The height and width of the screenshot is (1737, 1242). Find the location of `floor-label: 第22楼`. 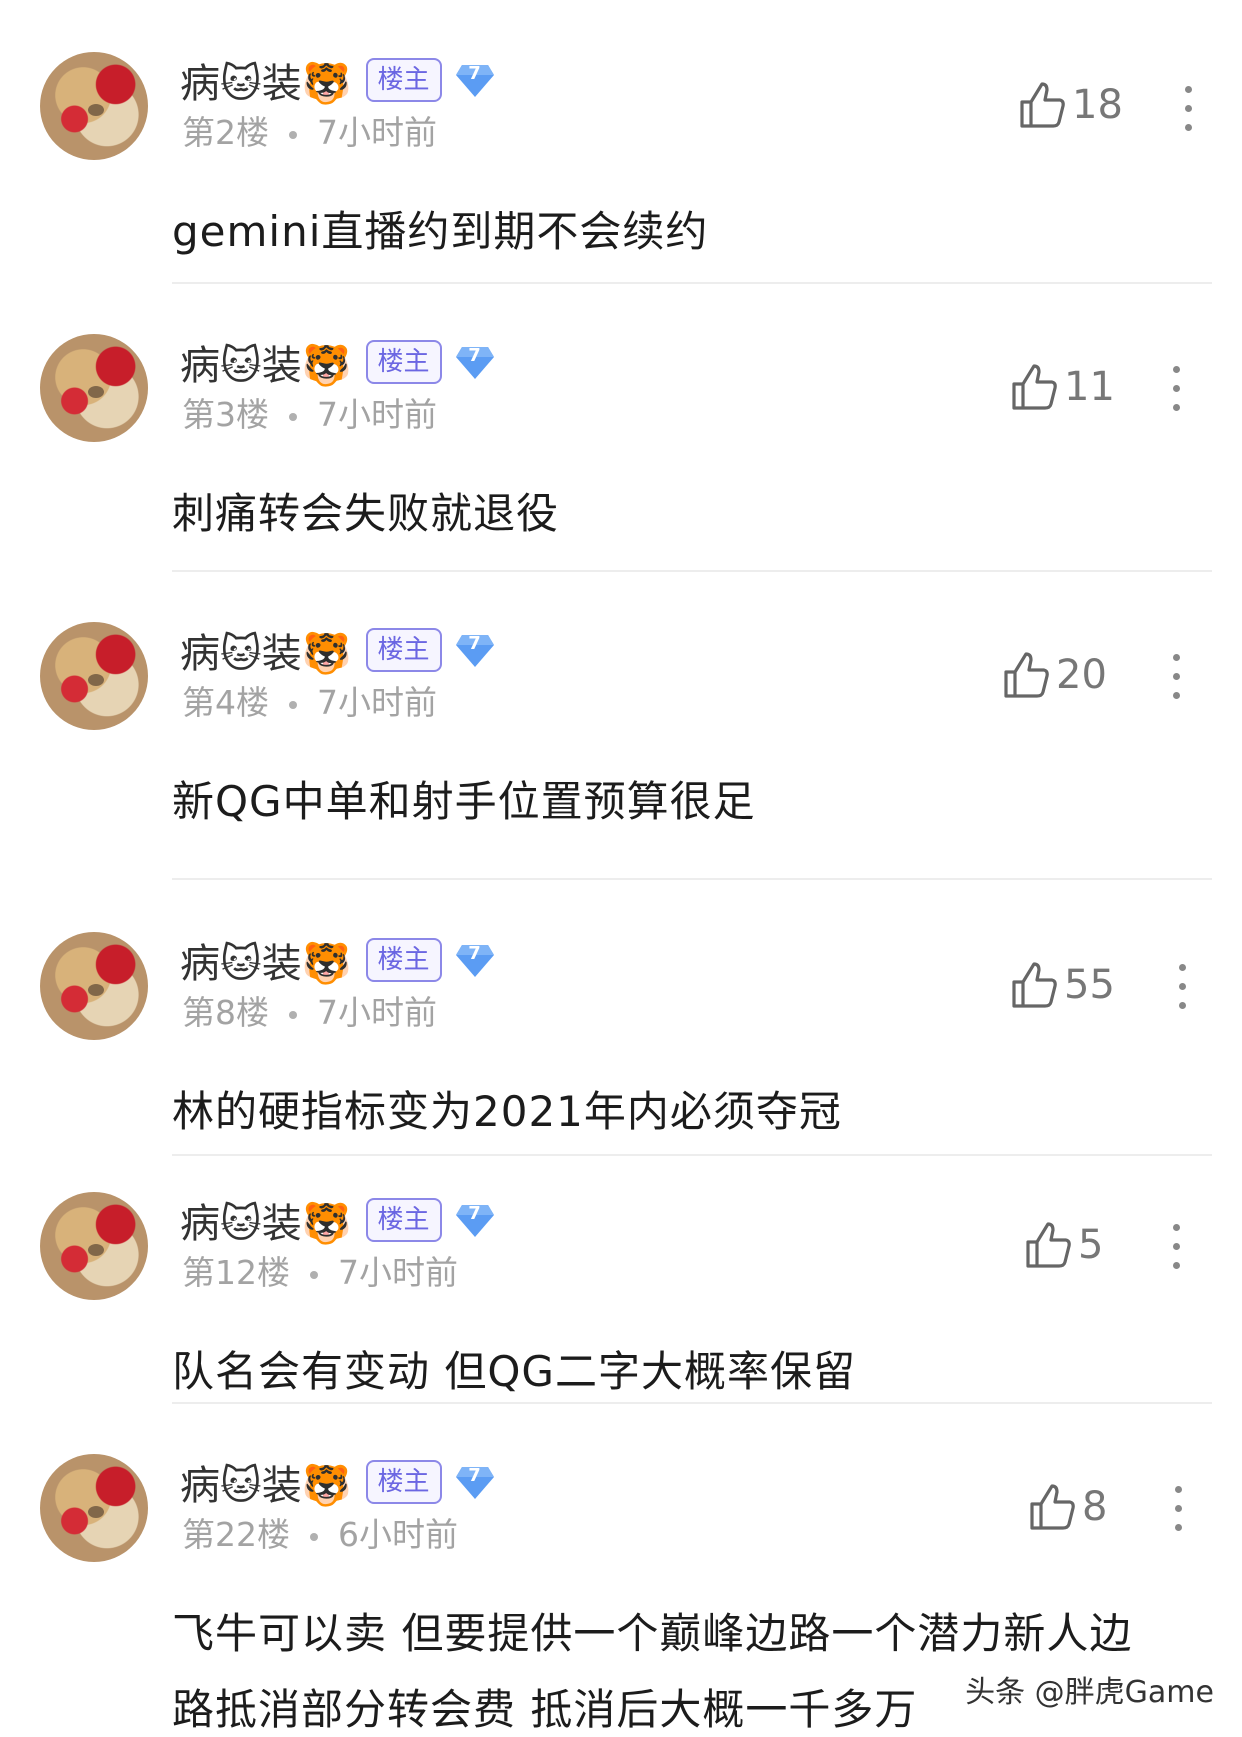

floor-label: 第22楼 is located at coordinates (236, 1534).